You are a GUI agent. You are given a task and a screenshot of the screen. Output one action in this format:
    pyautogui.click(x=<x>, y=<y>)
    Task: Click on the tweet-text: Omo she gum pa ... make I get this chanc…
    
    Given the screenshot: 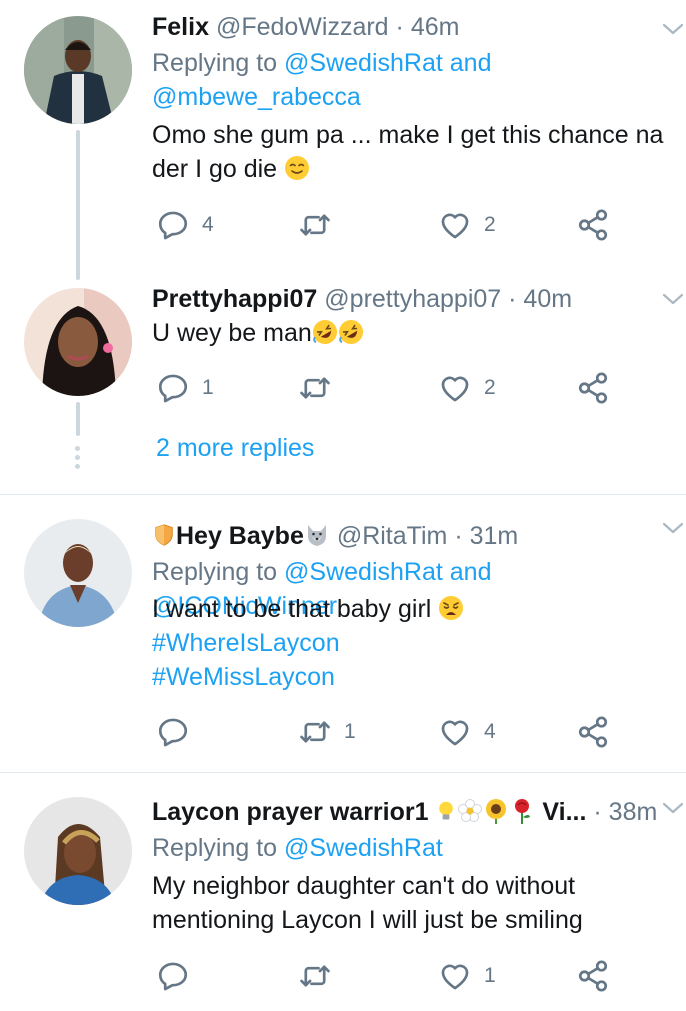 What is the action you would take?
    pyautogui.click(x=409, y=152)
    